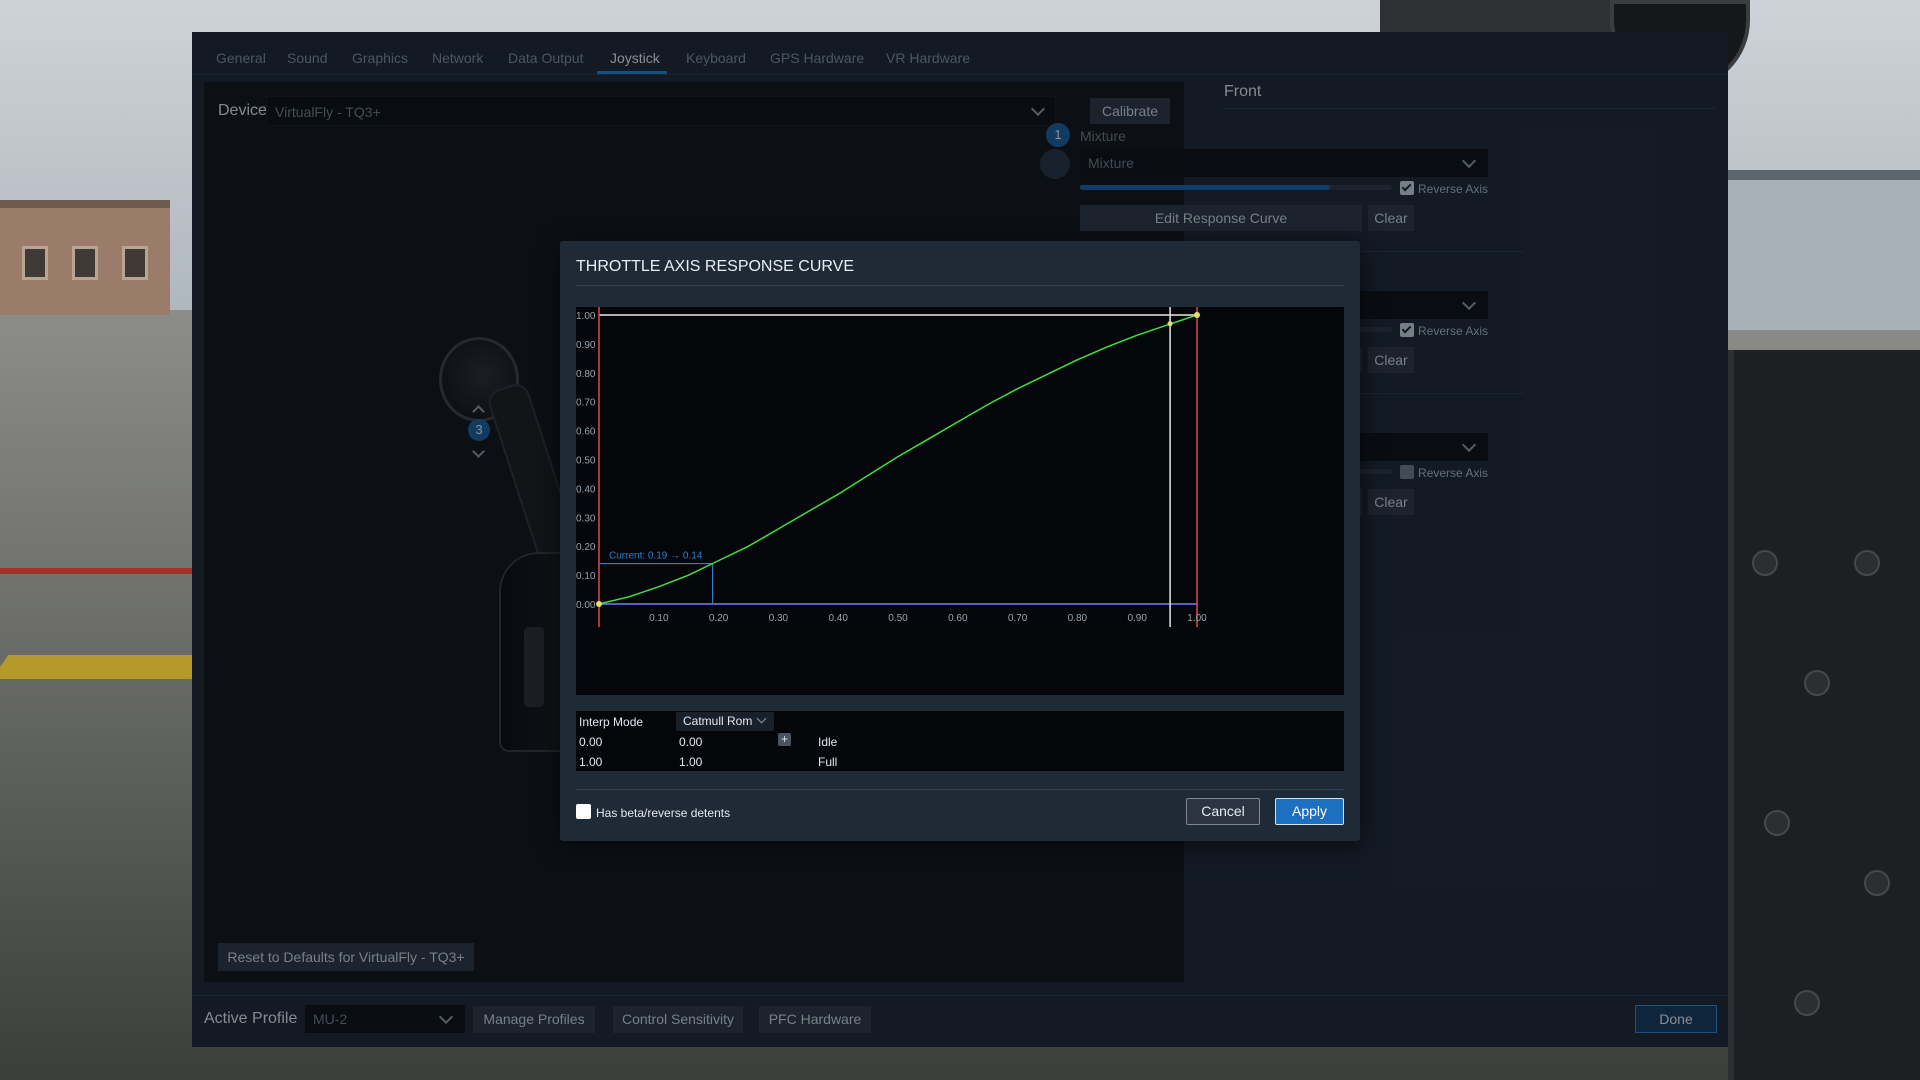 The width and height of the screenshot is (1920, 1080). Describe the element at coordinates (1810, 250) in the screenshot. I see `background-hangar` at that location.